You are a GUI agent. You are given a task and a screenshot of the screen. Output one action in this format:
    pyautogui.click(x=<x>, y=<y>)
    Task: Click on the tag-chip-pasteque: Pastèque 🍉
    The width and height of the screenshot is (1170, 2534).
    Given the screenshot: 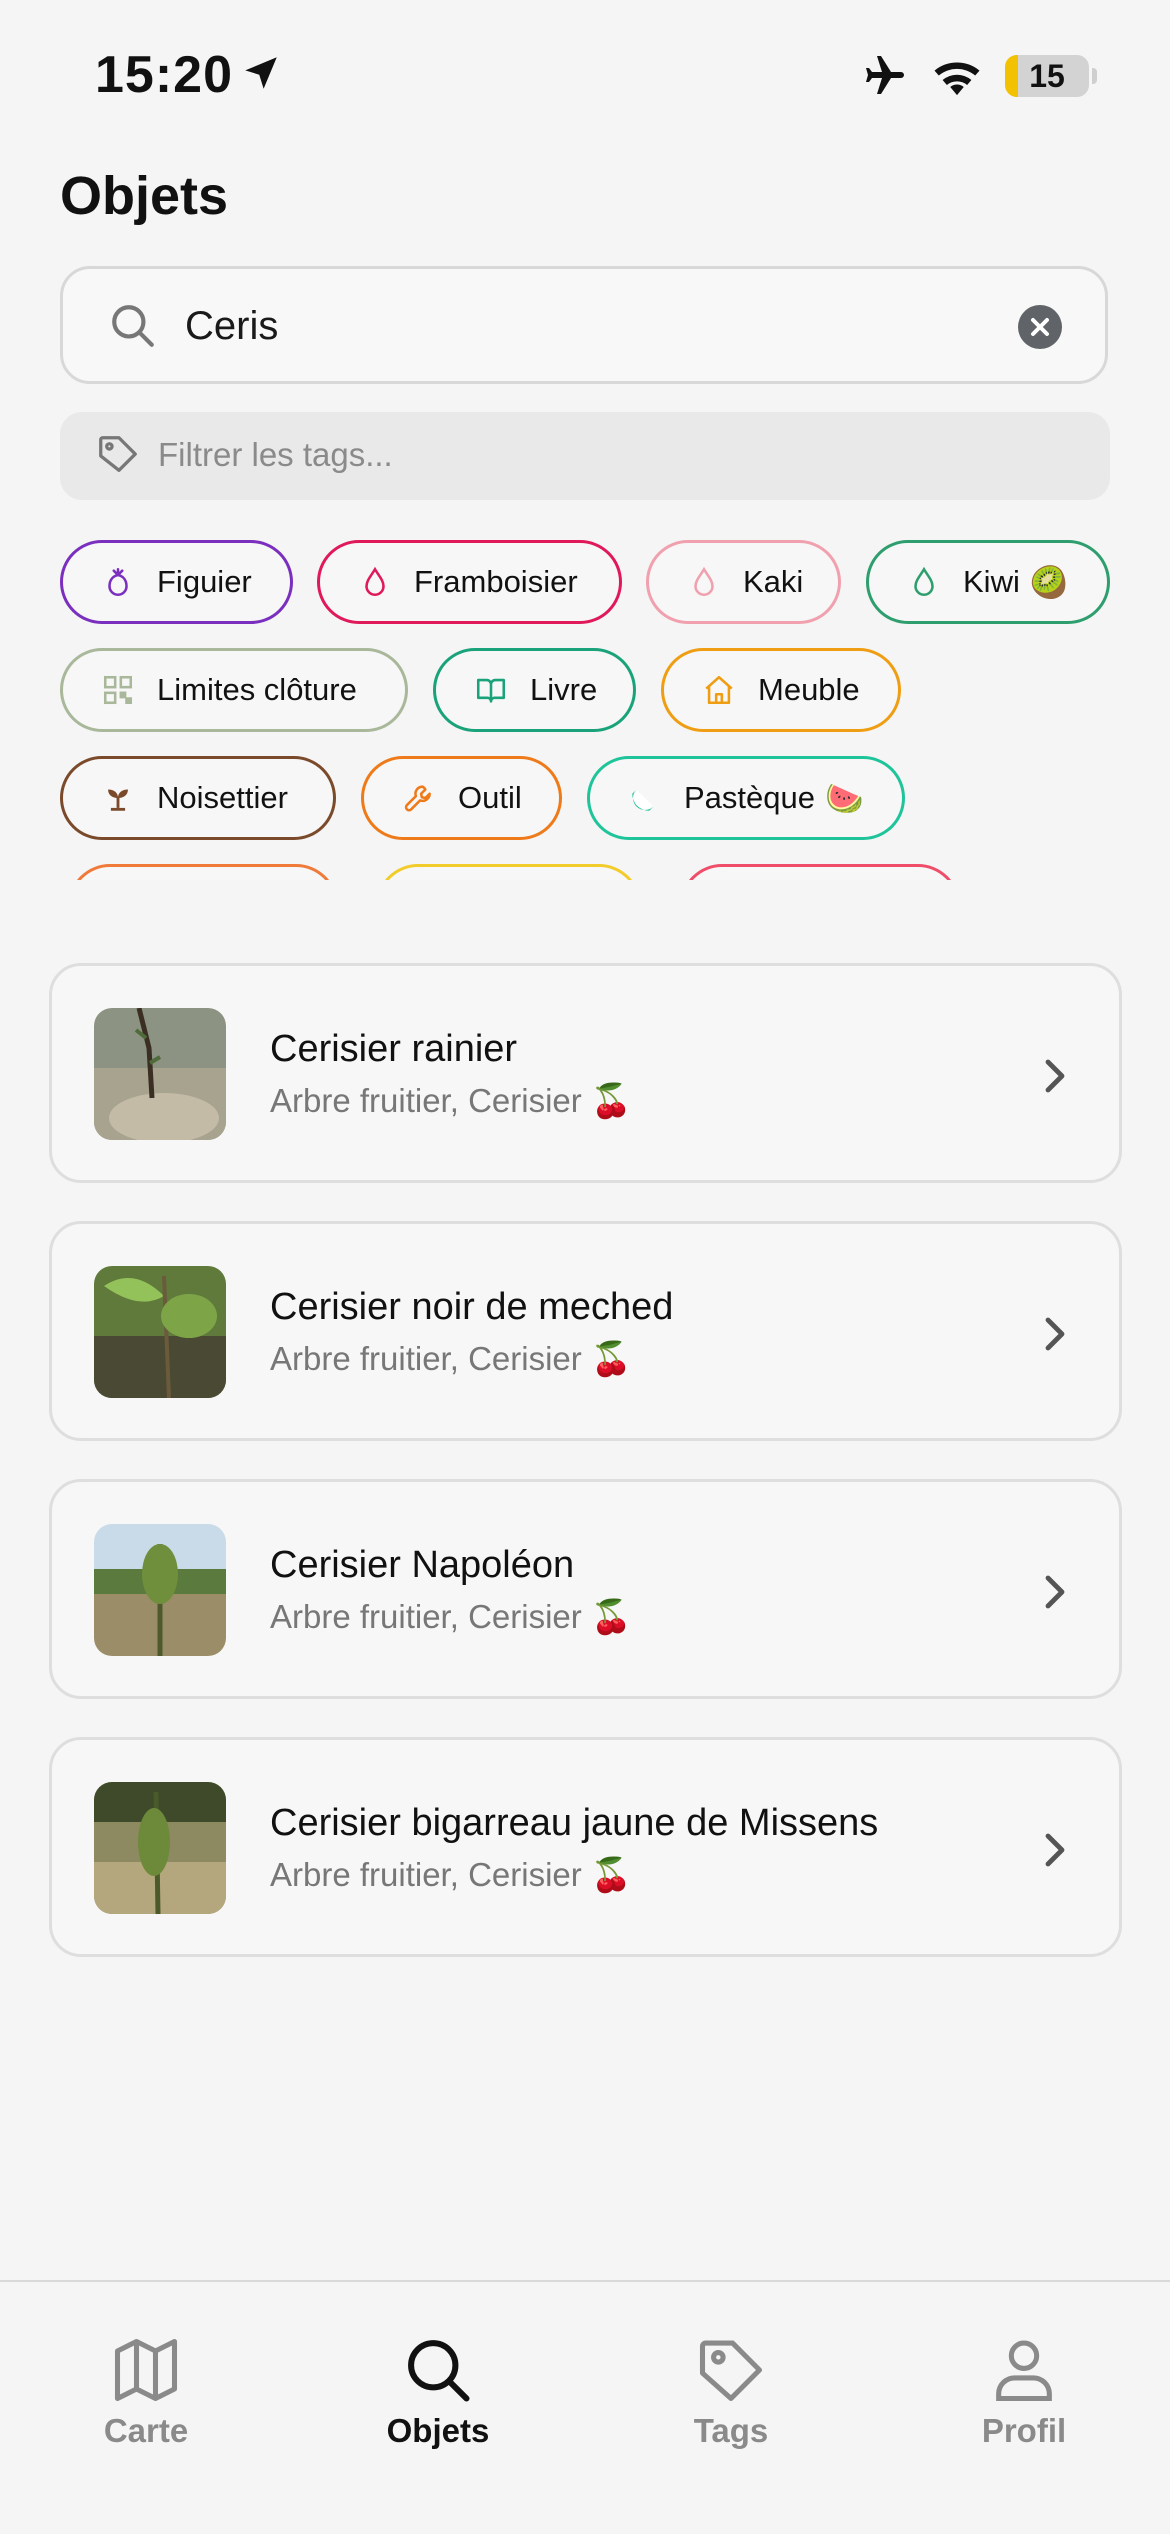 What is the action you would take?
    pyautogui.click(x=746, y=798)
    